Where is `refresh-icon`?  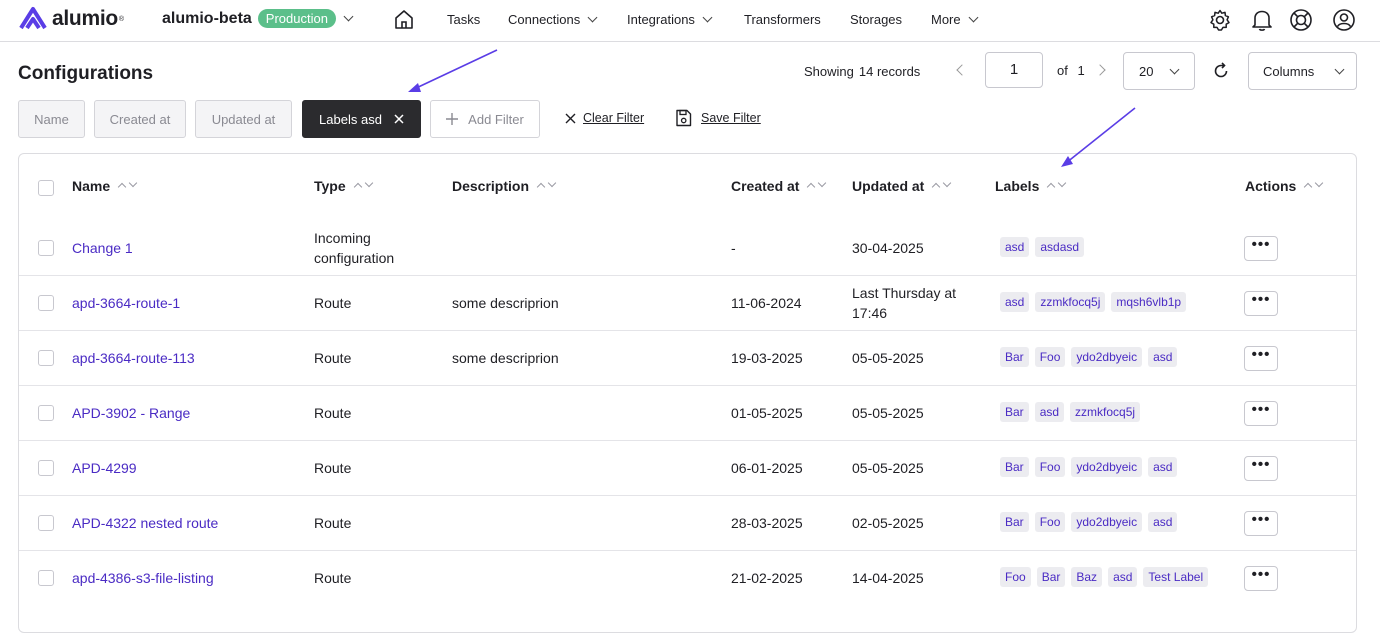
refresh-icon is located at coordinates (1221, 71).